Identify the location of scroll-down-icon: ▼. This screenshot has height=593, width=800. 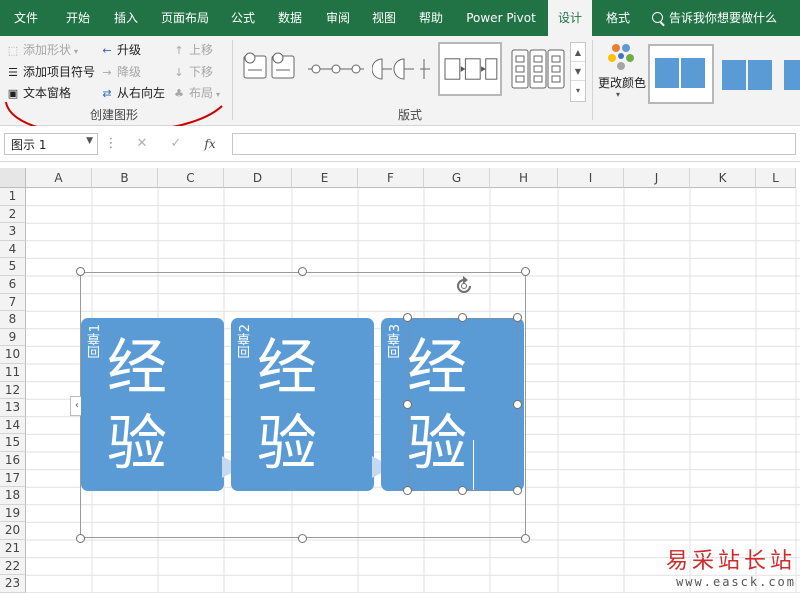
(578, 71).